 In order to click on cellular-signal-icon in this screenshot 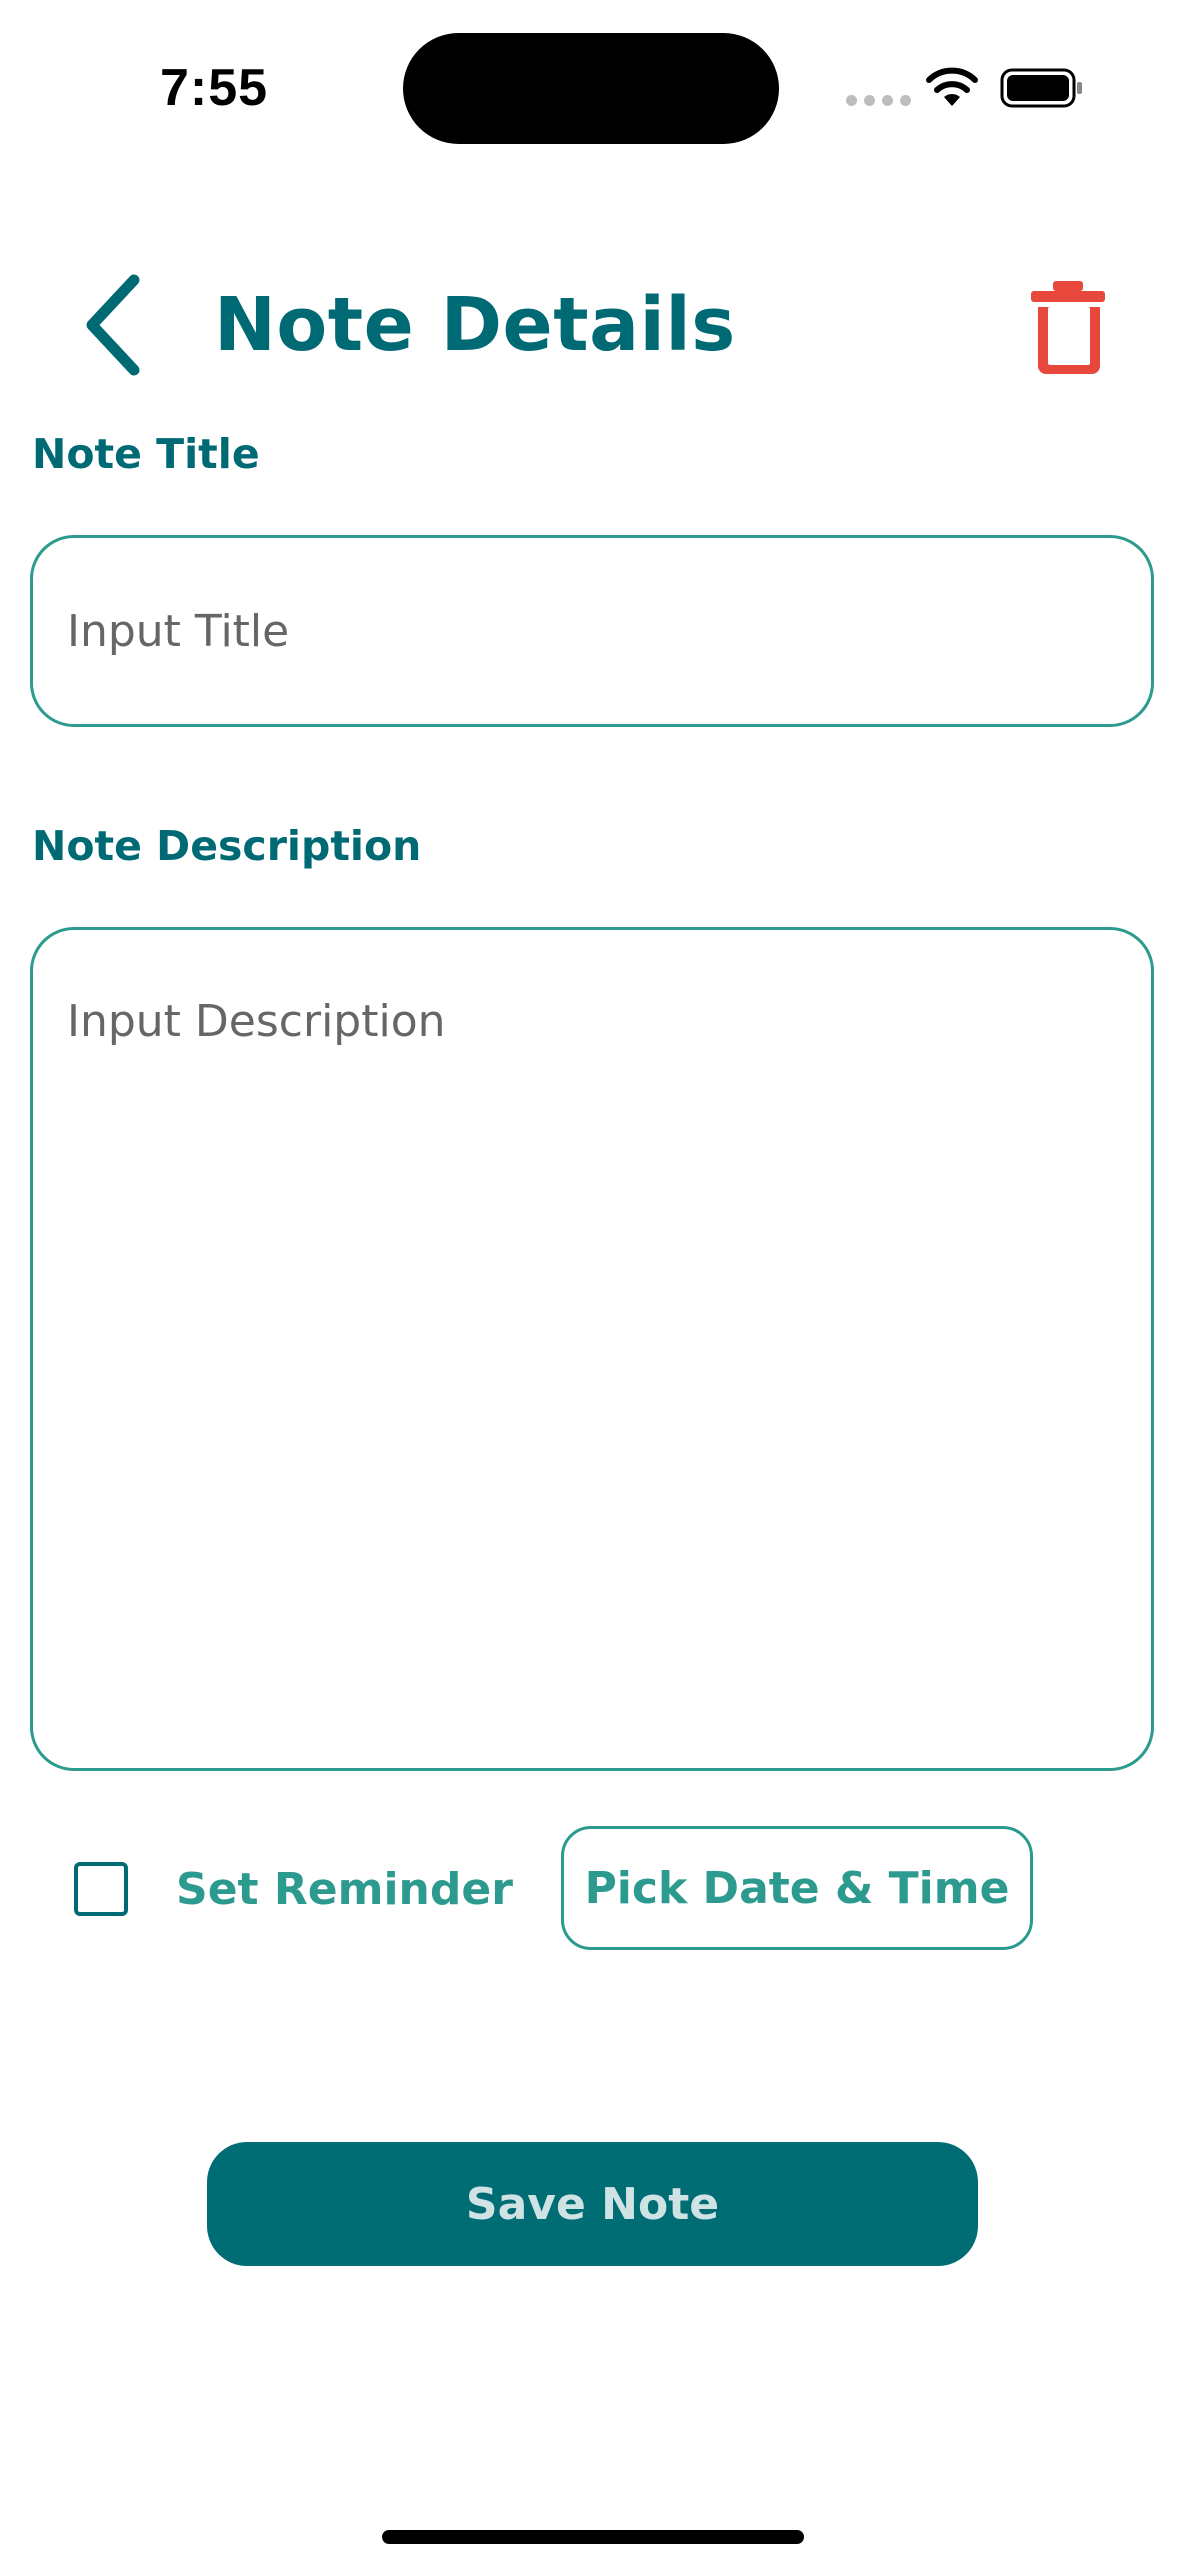, I will do `click(878, 100)`.